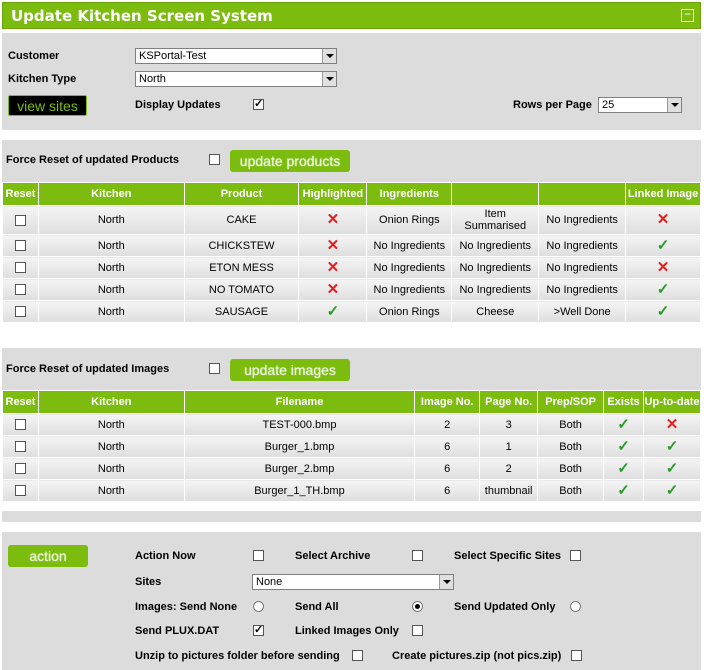  What do you see at coordinates (353, 582) in the screenshot?
I see `sites-select: None` at bounding box center [353, 582].